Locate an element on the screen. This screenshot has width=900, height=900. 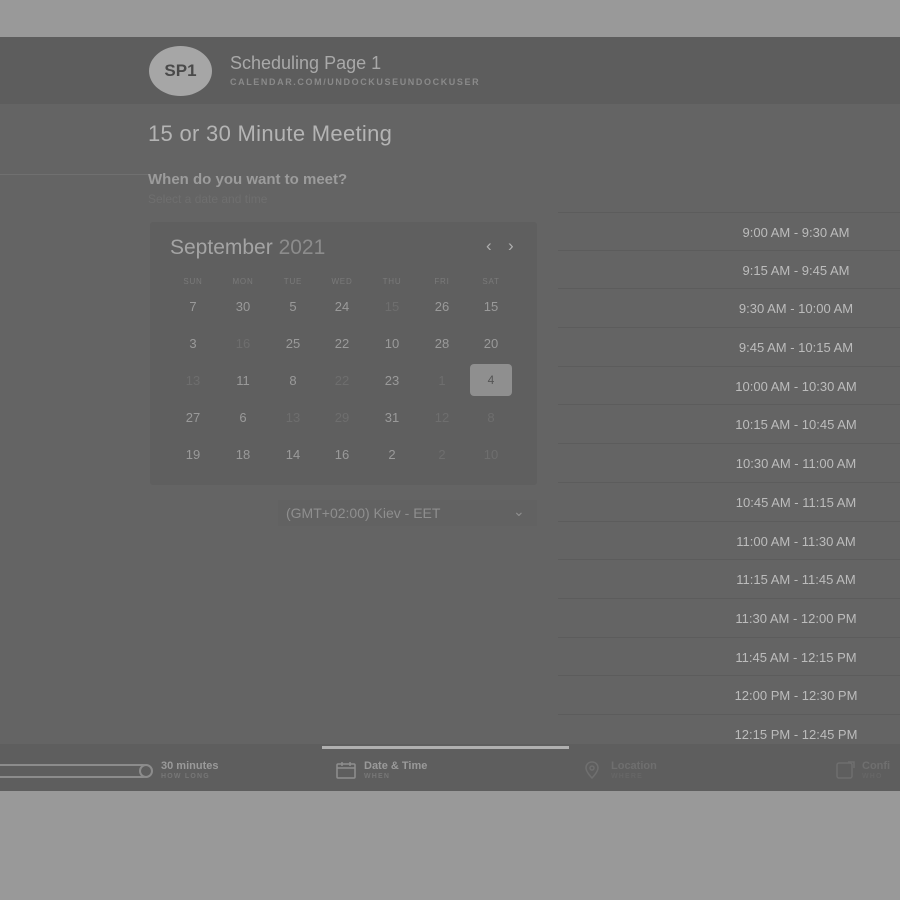
duration-slider-handle is located at coordinates (146, 771).